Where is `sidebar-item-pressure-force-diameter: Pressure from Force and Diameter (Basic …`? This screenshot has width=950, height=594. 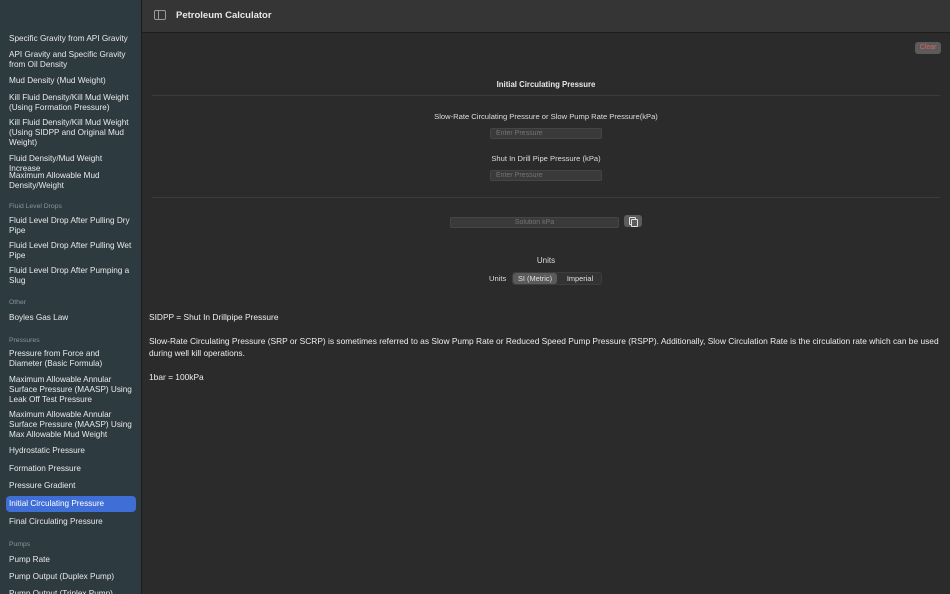 sidebar-item-pressure-force-diameter: Pressure from Force and Diameter (Basic … is located at coordinates (71, 359).